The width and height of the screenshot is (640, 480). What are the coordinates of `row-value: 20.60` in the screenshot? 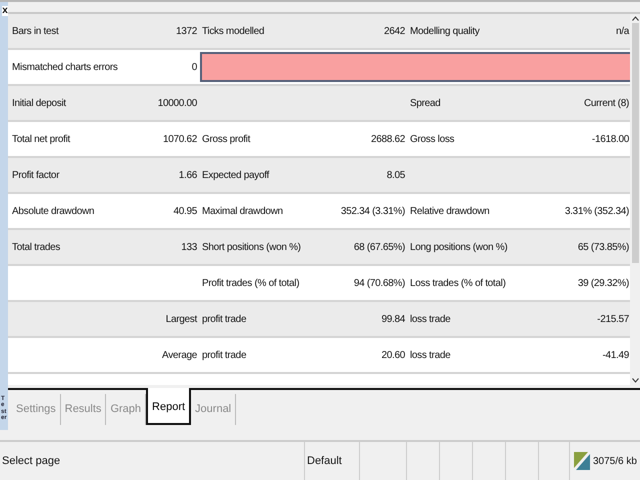 It's located at (393, 355).